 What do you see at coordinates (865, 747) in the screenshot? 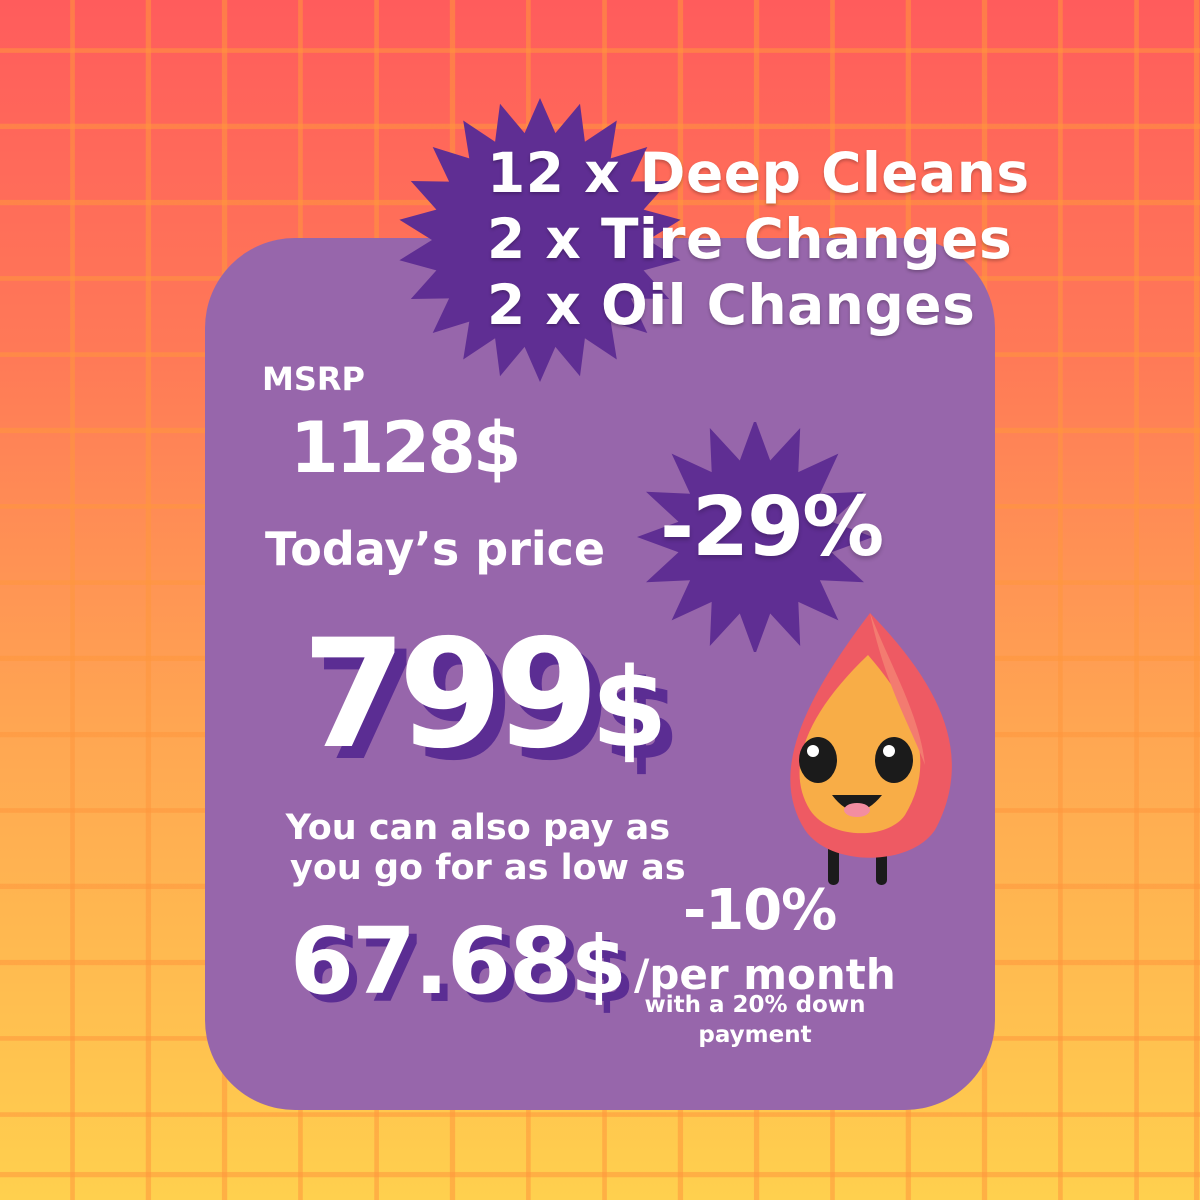
I see `flame-mascot-icon` at bounding box center [865, 747].